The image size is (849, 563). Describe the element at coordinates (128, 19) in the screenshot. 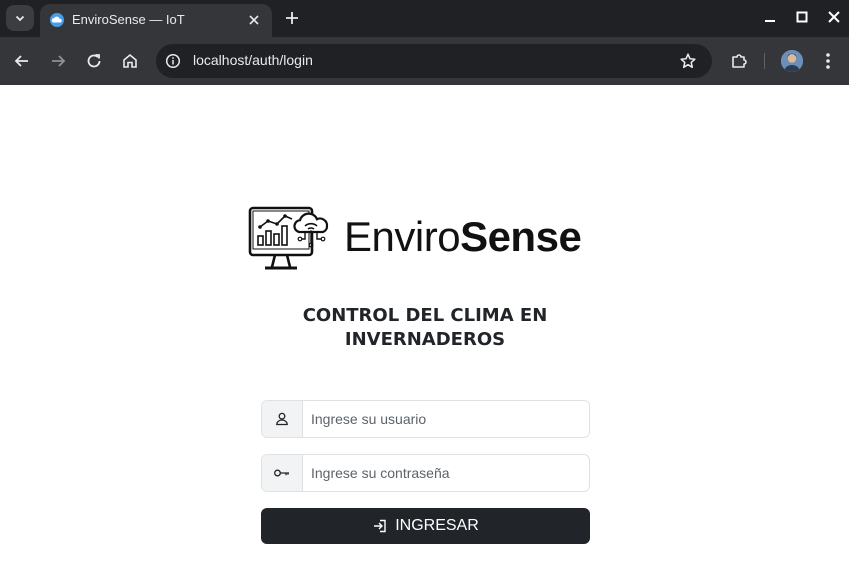

I see `tab-title: EnviroSense — IoT` at that location.